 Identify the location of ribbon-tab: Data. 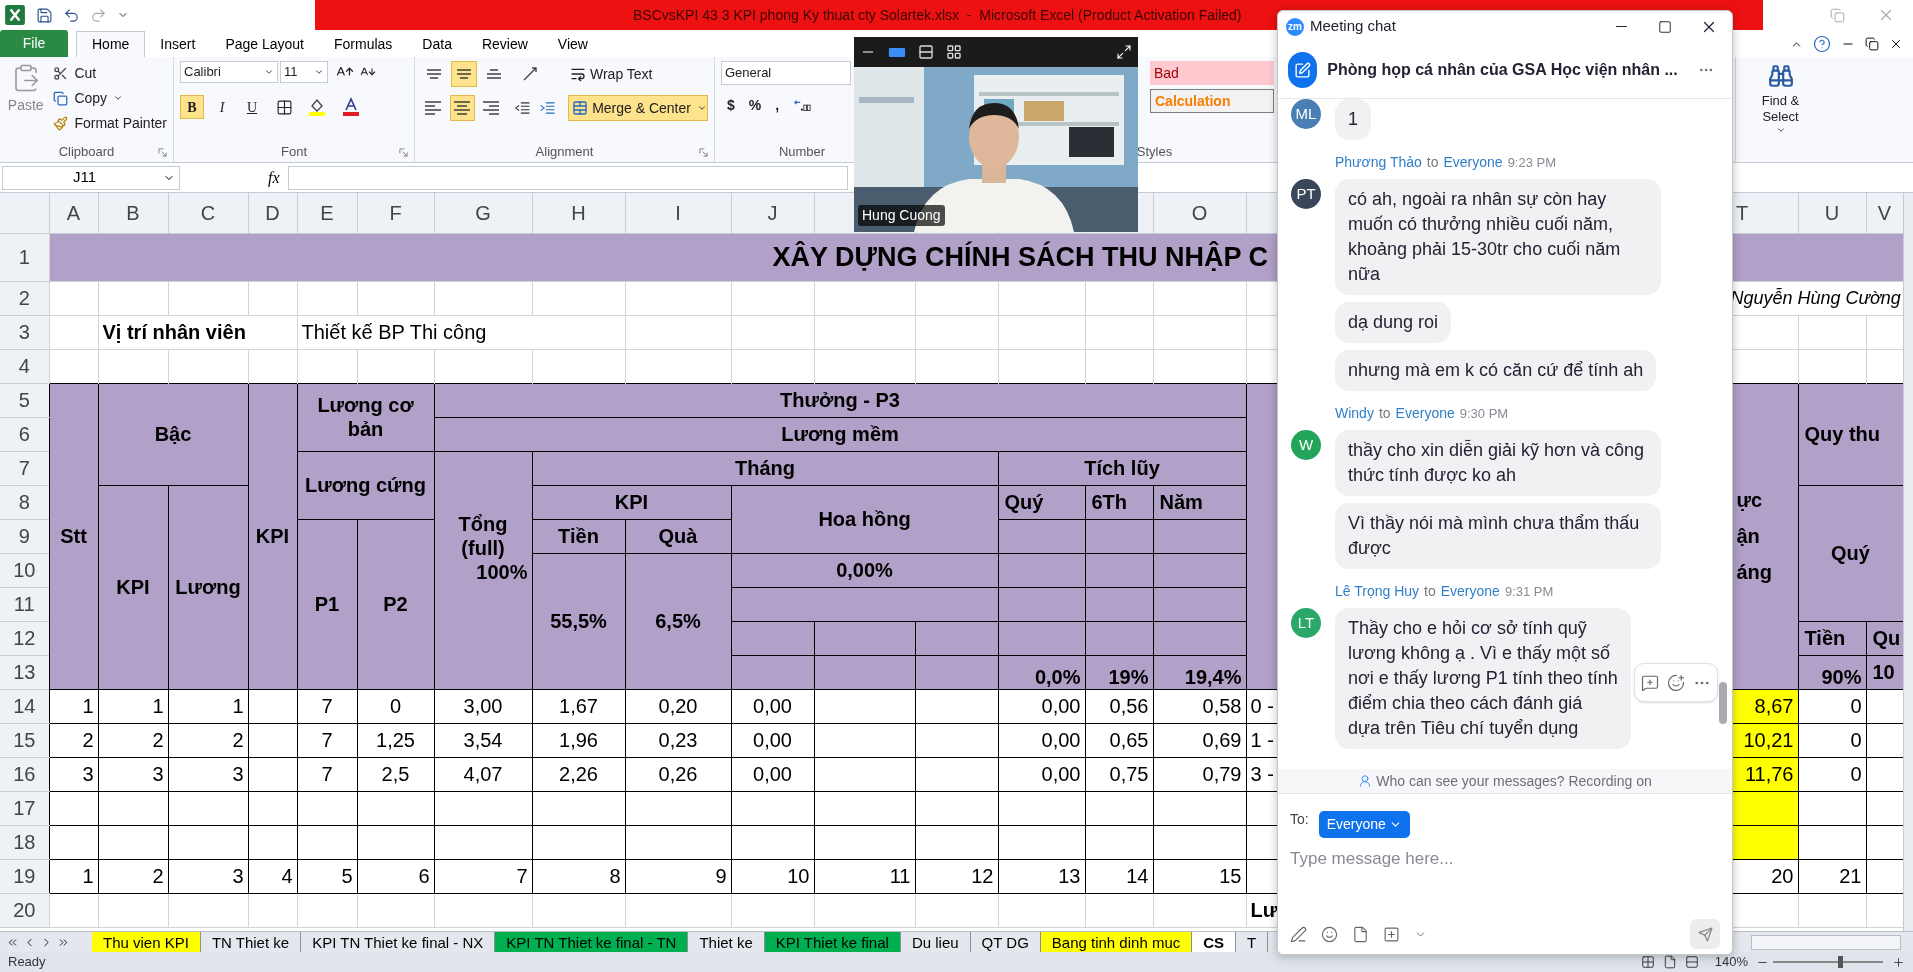
(437, 44).